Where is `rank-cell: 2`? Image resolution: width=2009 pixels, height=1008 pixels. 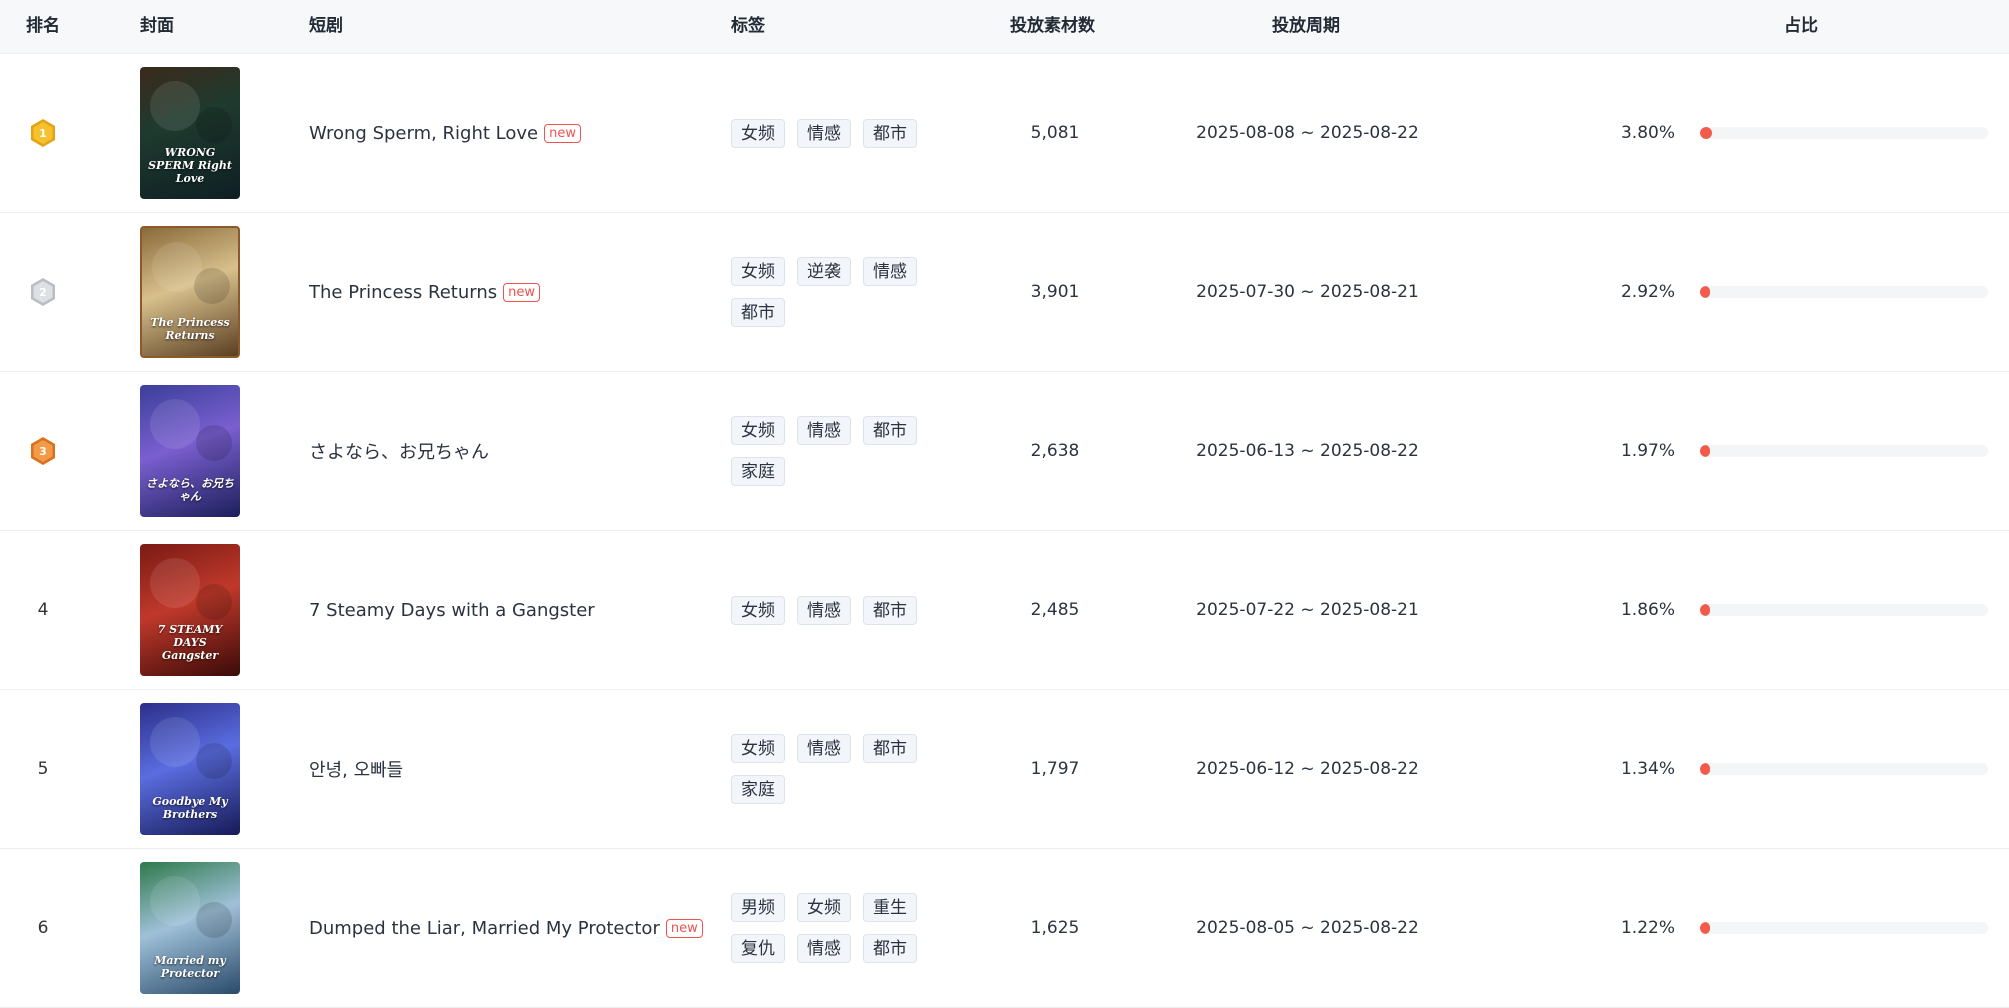
rank-cell: 2 is located at coordinates (43, 292).